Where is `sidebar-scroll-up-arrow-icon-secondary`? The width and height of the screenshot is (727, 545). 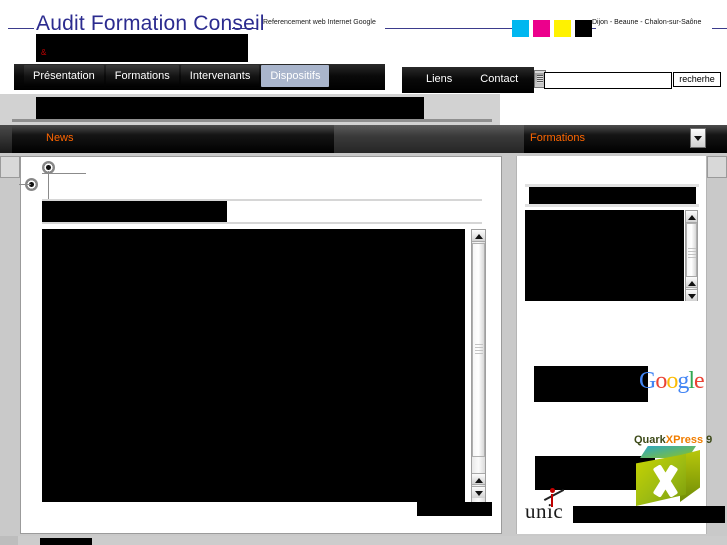
sidebar-scroll-up-arrow-icon-secondary is located at coordinates (691, 282).